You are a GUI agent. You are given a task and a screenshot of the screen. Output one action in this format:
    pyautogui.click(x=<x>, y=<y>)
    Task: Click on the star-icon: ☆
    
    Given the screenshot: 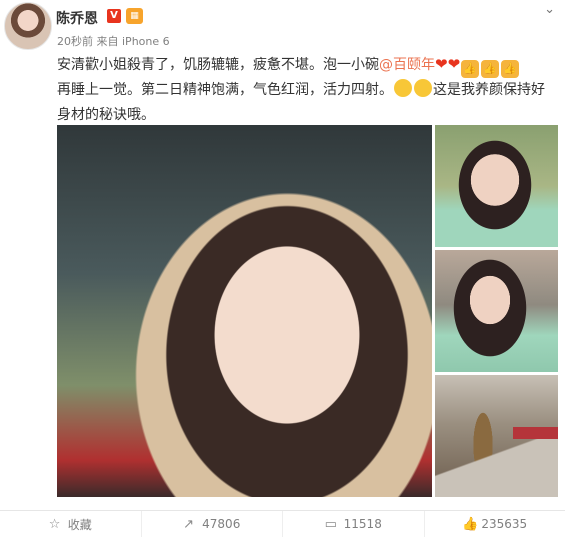 What is the action you would take?
    pyautogui.click(x=55, y=524)
    